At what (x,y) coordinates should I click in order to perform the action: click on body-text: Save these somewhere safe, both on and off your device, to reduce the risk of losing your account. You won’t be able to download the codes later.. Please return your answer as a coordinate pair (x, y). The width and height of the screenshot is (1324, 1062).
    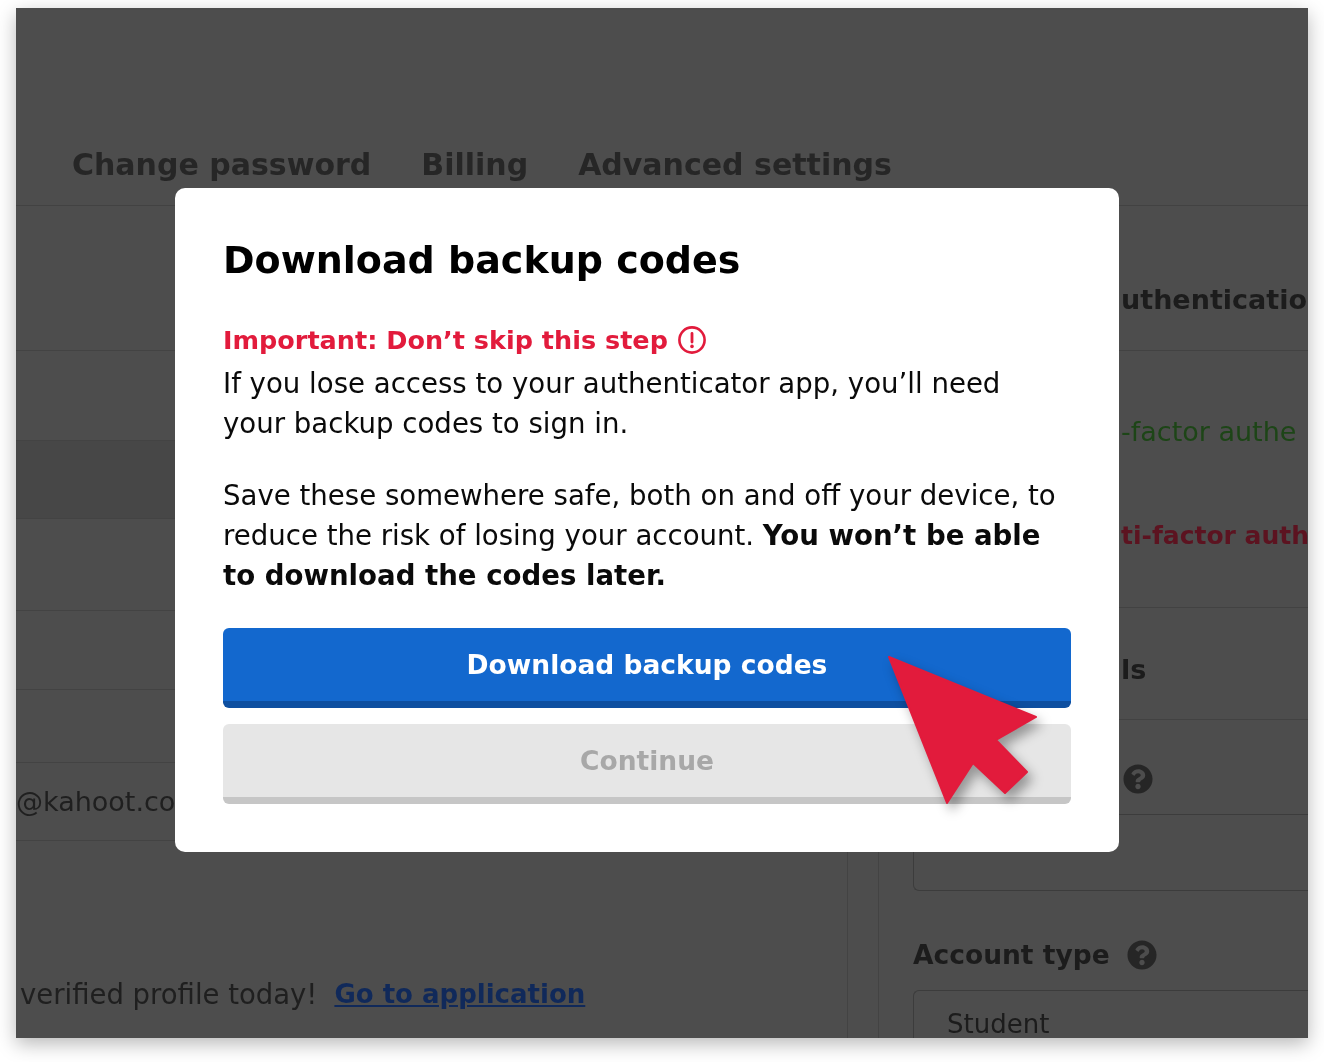
    Looking at the image, I should click on (640, 536).